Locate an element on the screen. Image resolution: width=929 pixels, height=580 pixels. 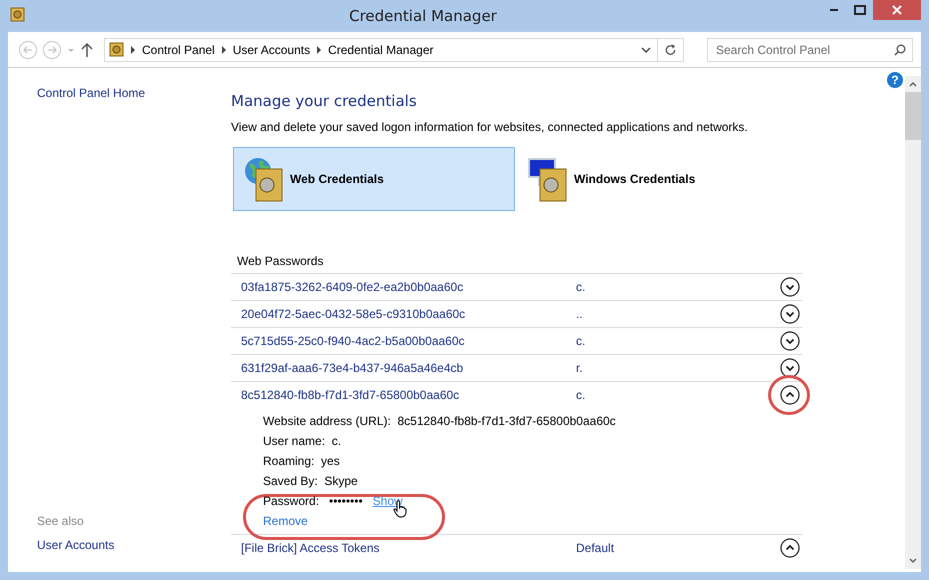
credential-name-link: 03fa1875-3262-6409-0fe2-ea2b0b0aa60c is located at coordinates (408, 287).